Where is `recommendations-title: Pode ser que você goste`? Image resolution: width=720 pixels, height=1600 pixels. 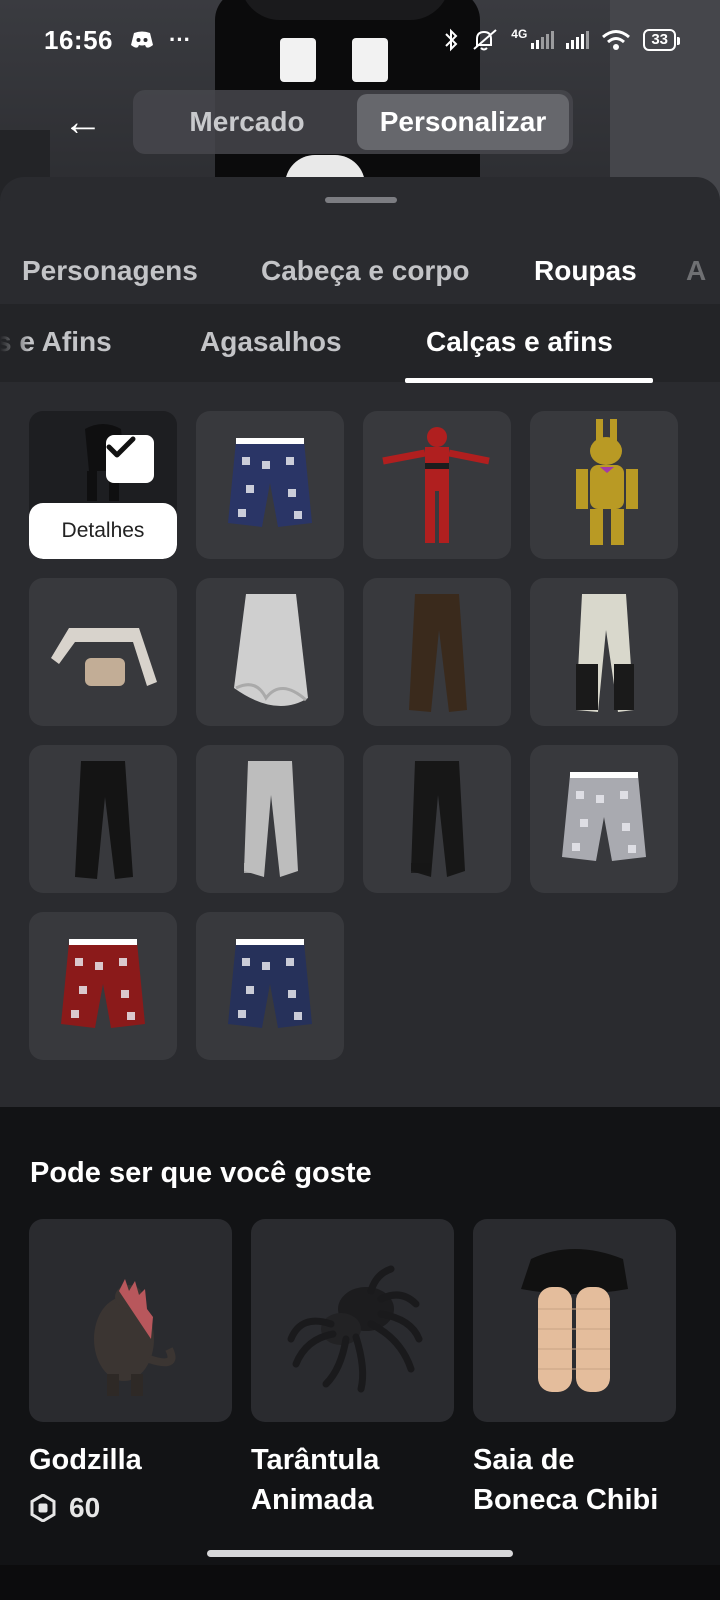
recommendations-title: Pode ser que você goste is located at coordinates (201, 1173).